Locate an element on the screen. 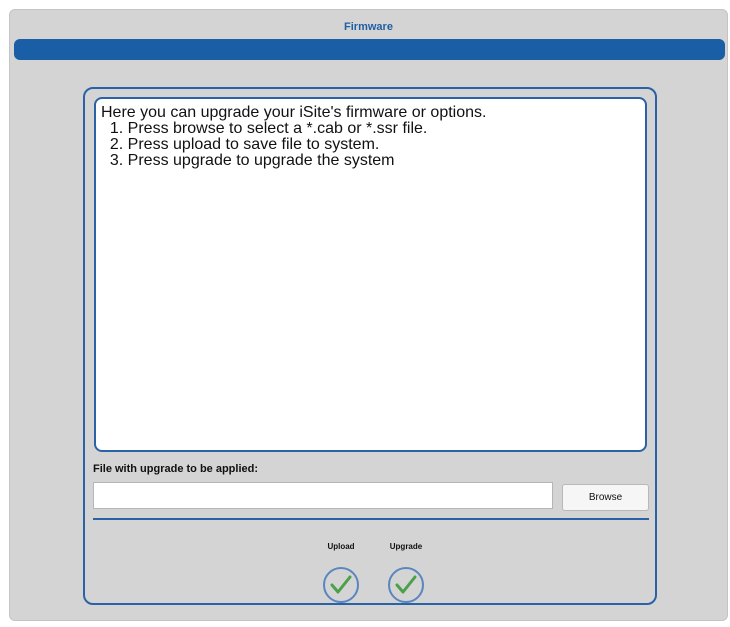 The height and width of the screenshot is (627, 730). upload-action: Upload is located at coordinates (341, 573).